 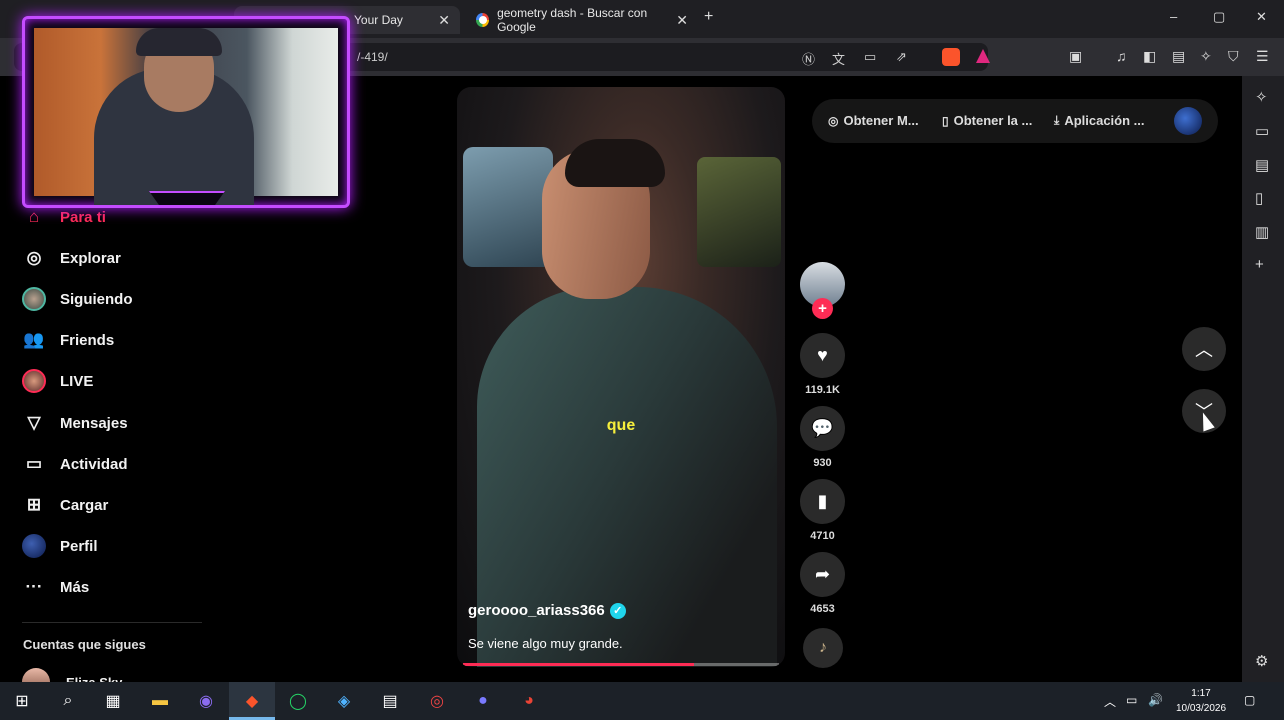 What do you see at coordinates (823, 648) in the screenshot?
I see `music-disc-icon: ♪` at bounding box center [823, 648].